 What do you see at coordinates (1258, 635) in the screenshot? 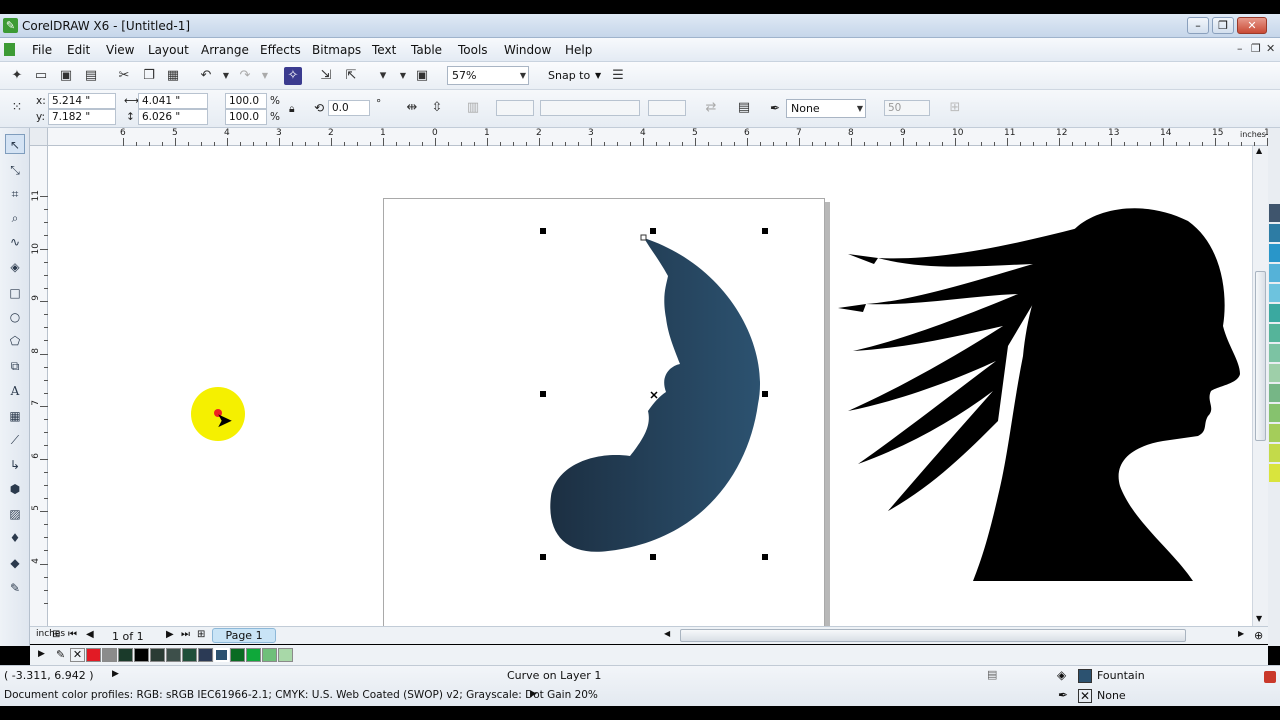
I see `zoom-navigator-icon: ⊕` at bounding box center [1258, 635].